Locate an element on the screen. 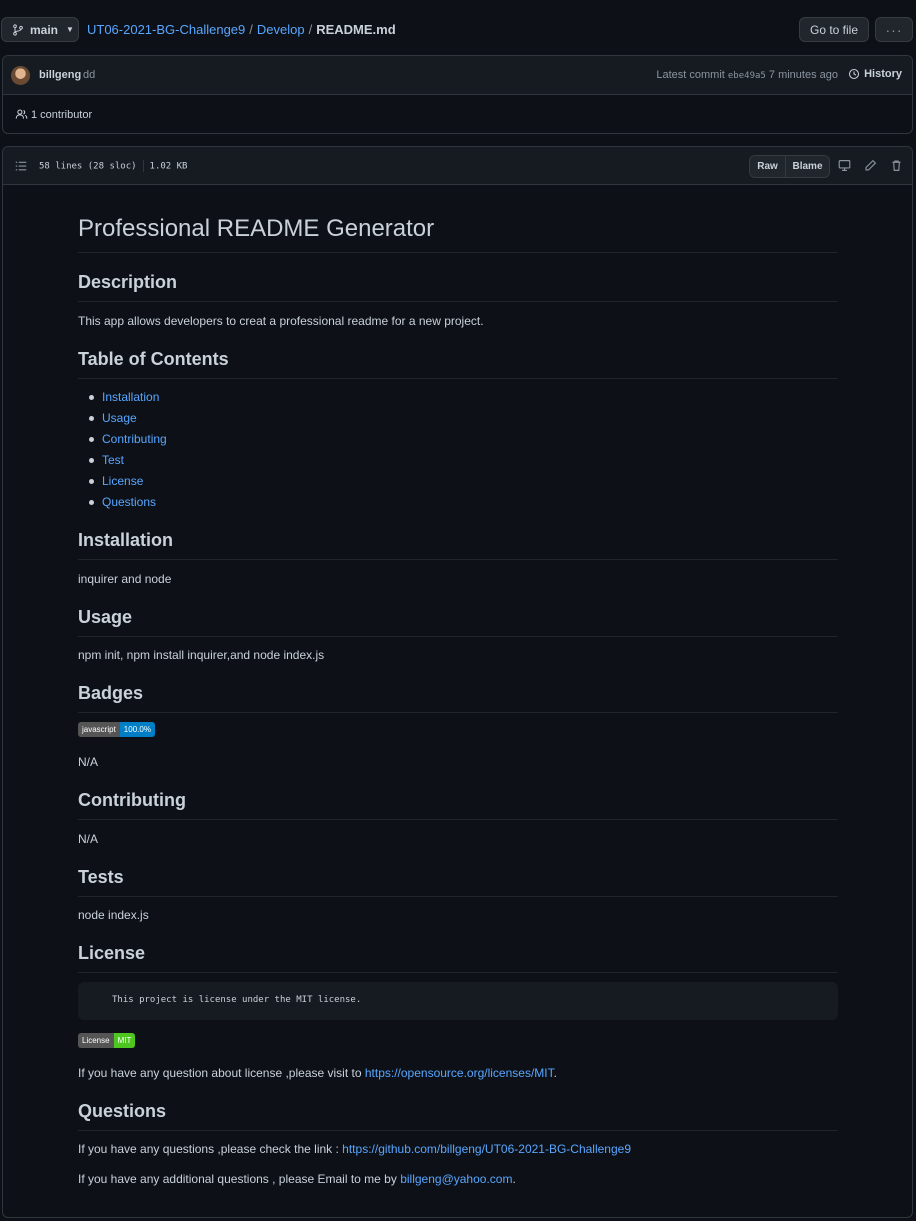 Image resolution: width=916 pixels, height=1221 pixels. badges-text: N/A is located at coordinates (88, 762).